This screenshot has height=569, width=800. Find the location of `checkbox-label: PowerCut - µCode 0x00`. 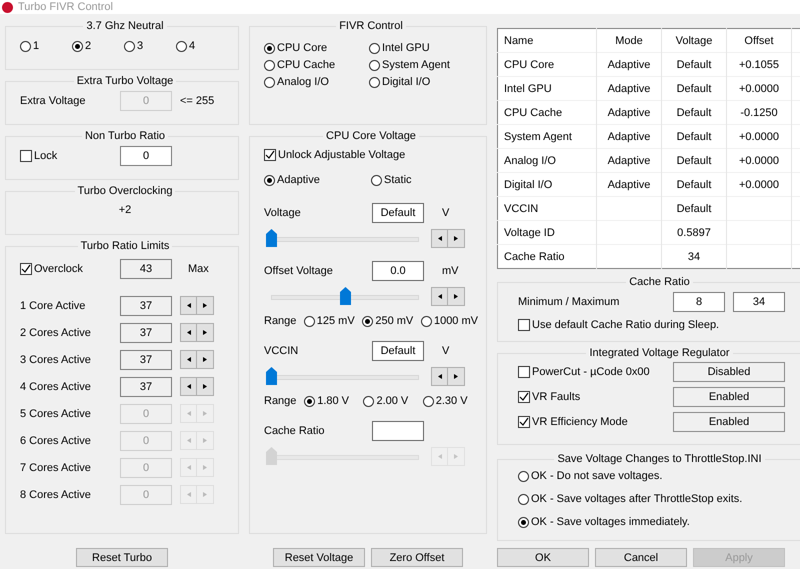

checkbox-label: PowerCut - µCode 0x00 is located at coordinates (591, 372).